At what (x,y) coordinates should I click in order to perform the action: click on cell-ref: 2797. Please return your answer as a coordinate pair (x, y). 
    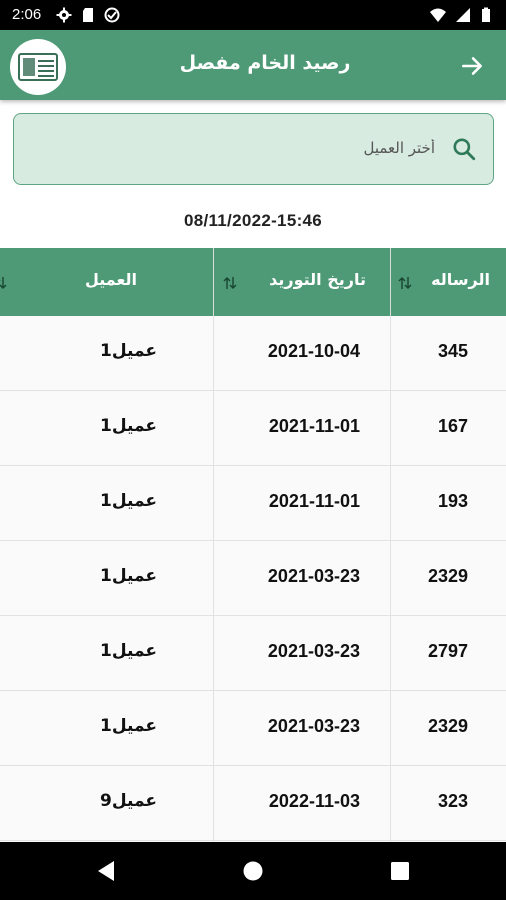
    Looking at the image, I should click on (448, 653).